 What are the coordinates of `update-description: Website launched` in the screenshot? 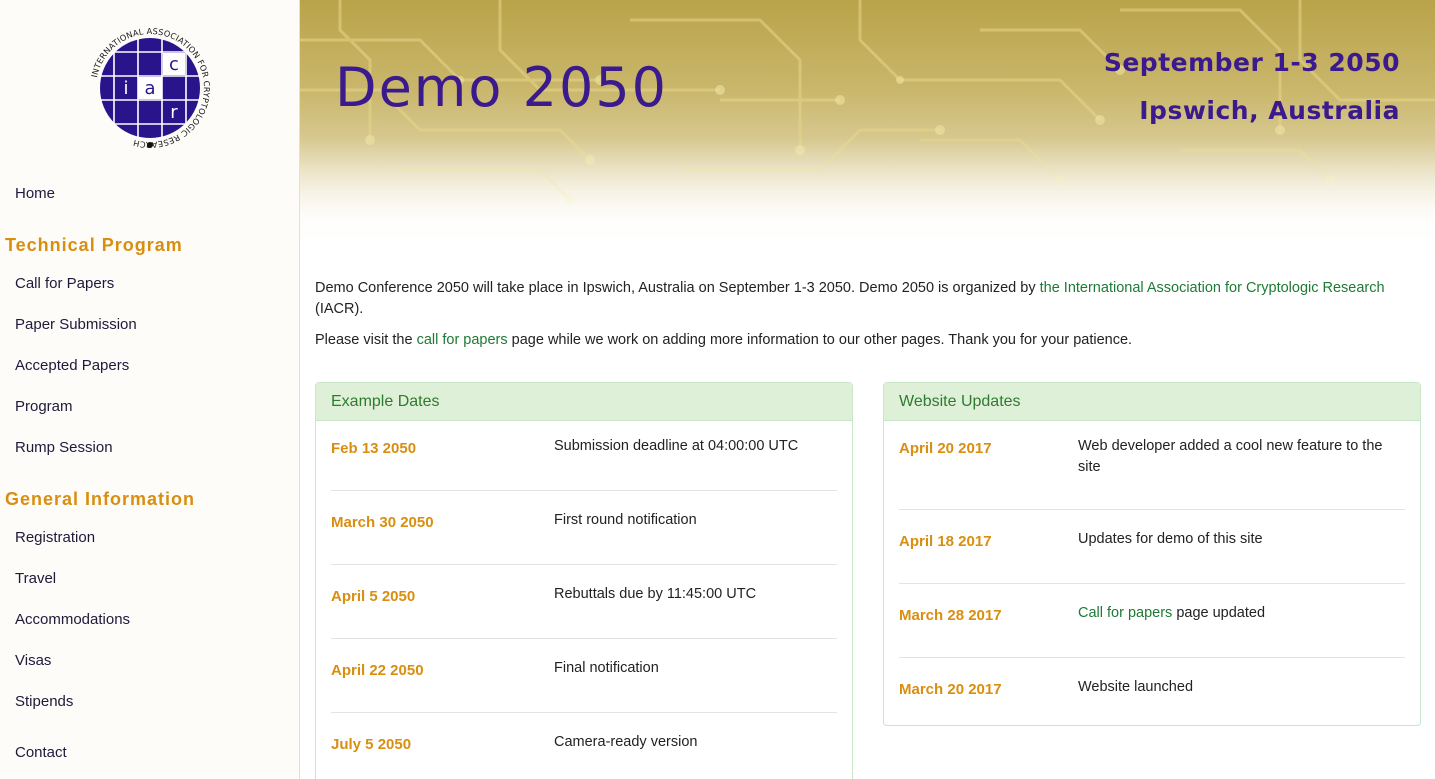 It's located at (1136, 687).